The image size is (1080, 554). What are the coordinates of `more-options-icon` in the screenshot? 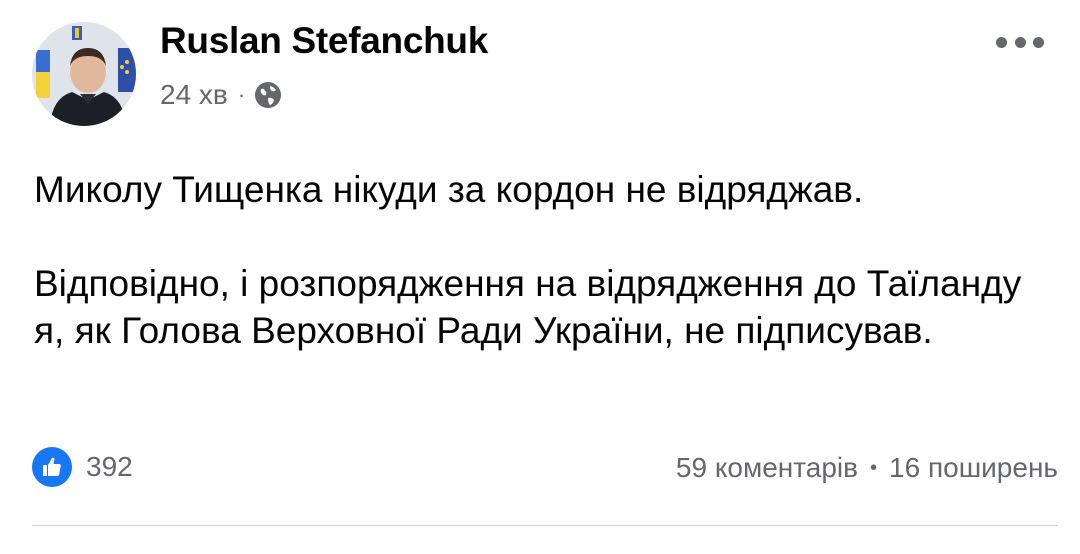 It's located at (1020, 42).